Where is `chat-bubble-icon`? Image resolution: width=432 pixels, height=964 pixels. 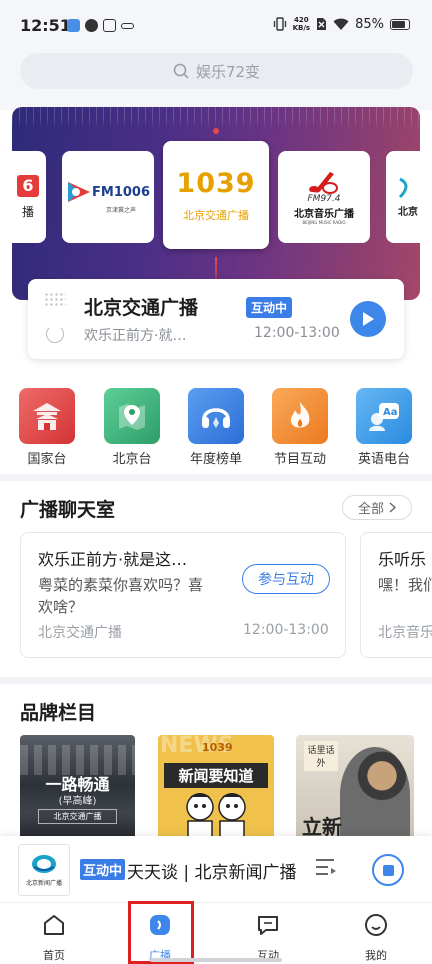 chat-bubble-icon is located at coordinates (268, 925).